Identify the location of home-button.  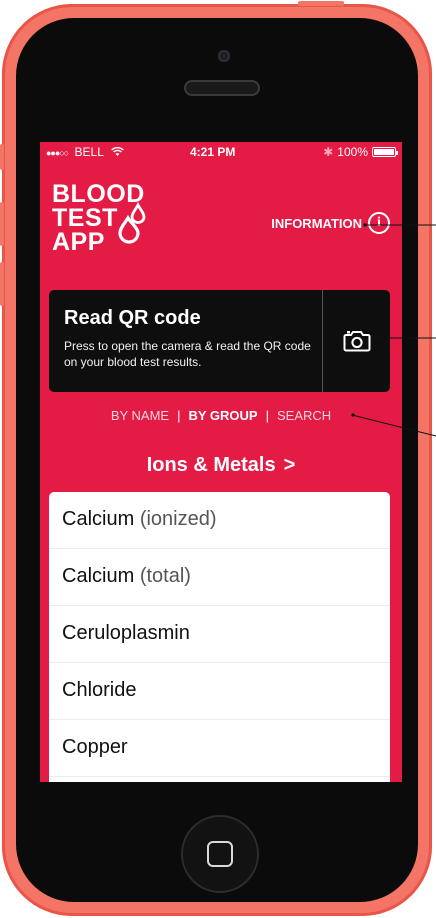
(220, 854).